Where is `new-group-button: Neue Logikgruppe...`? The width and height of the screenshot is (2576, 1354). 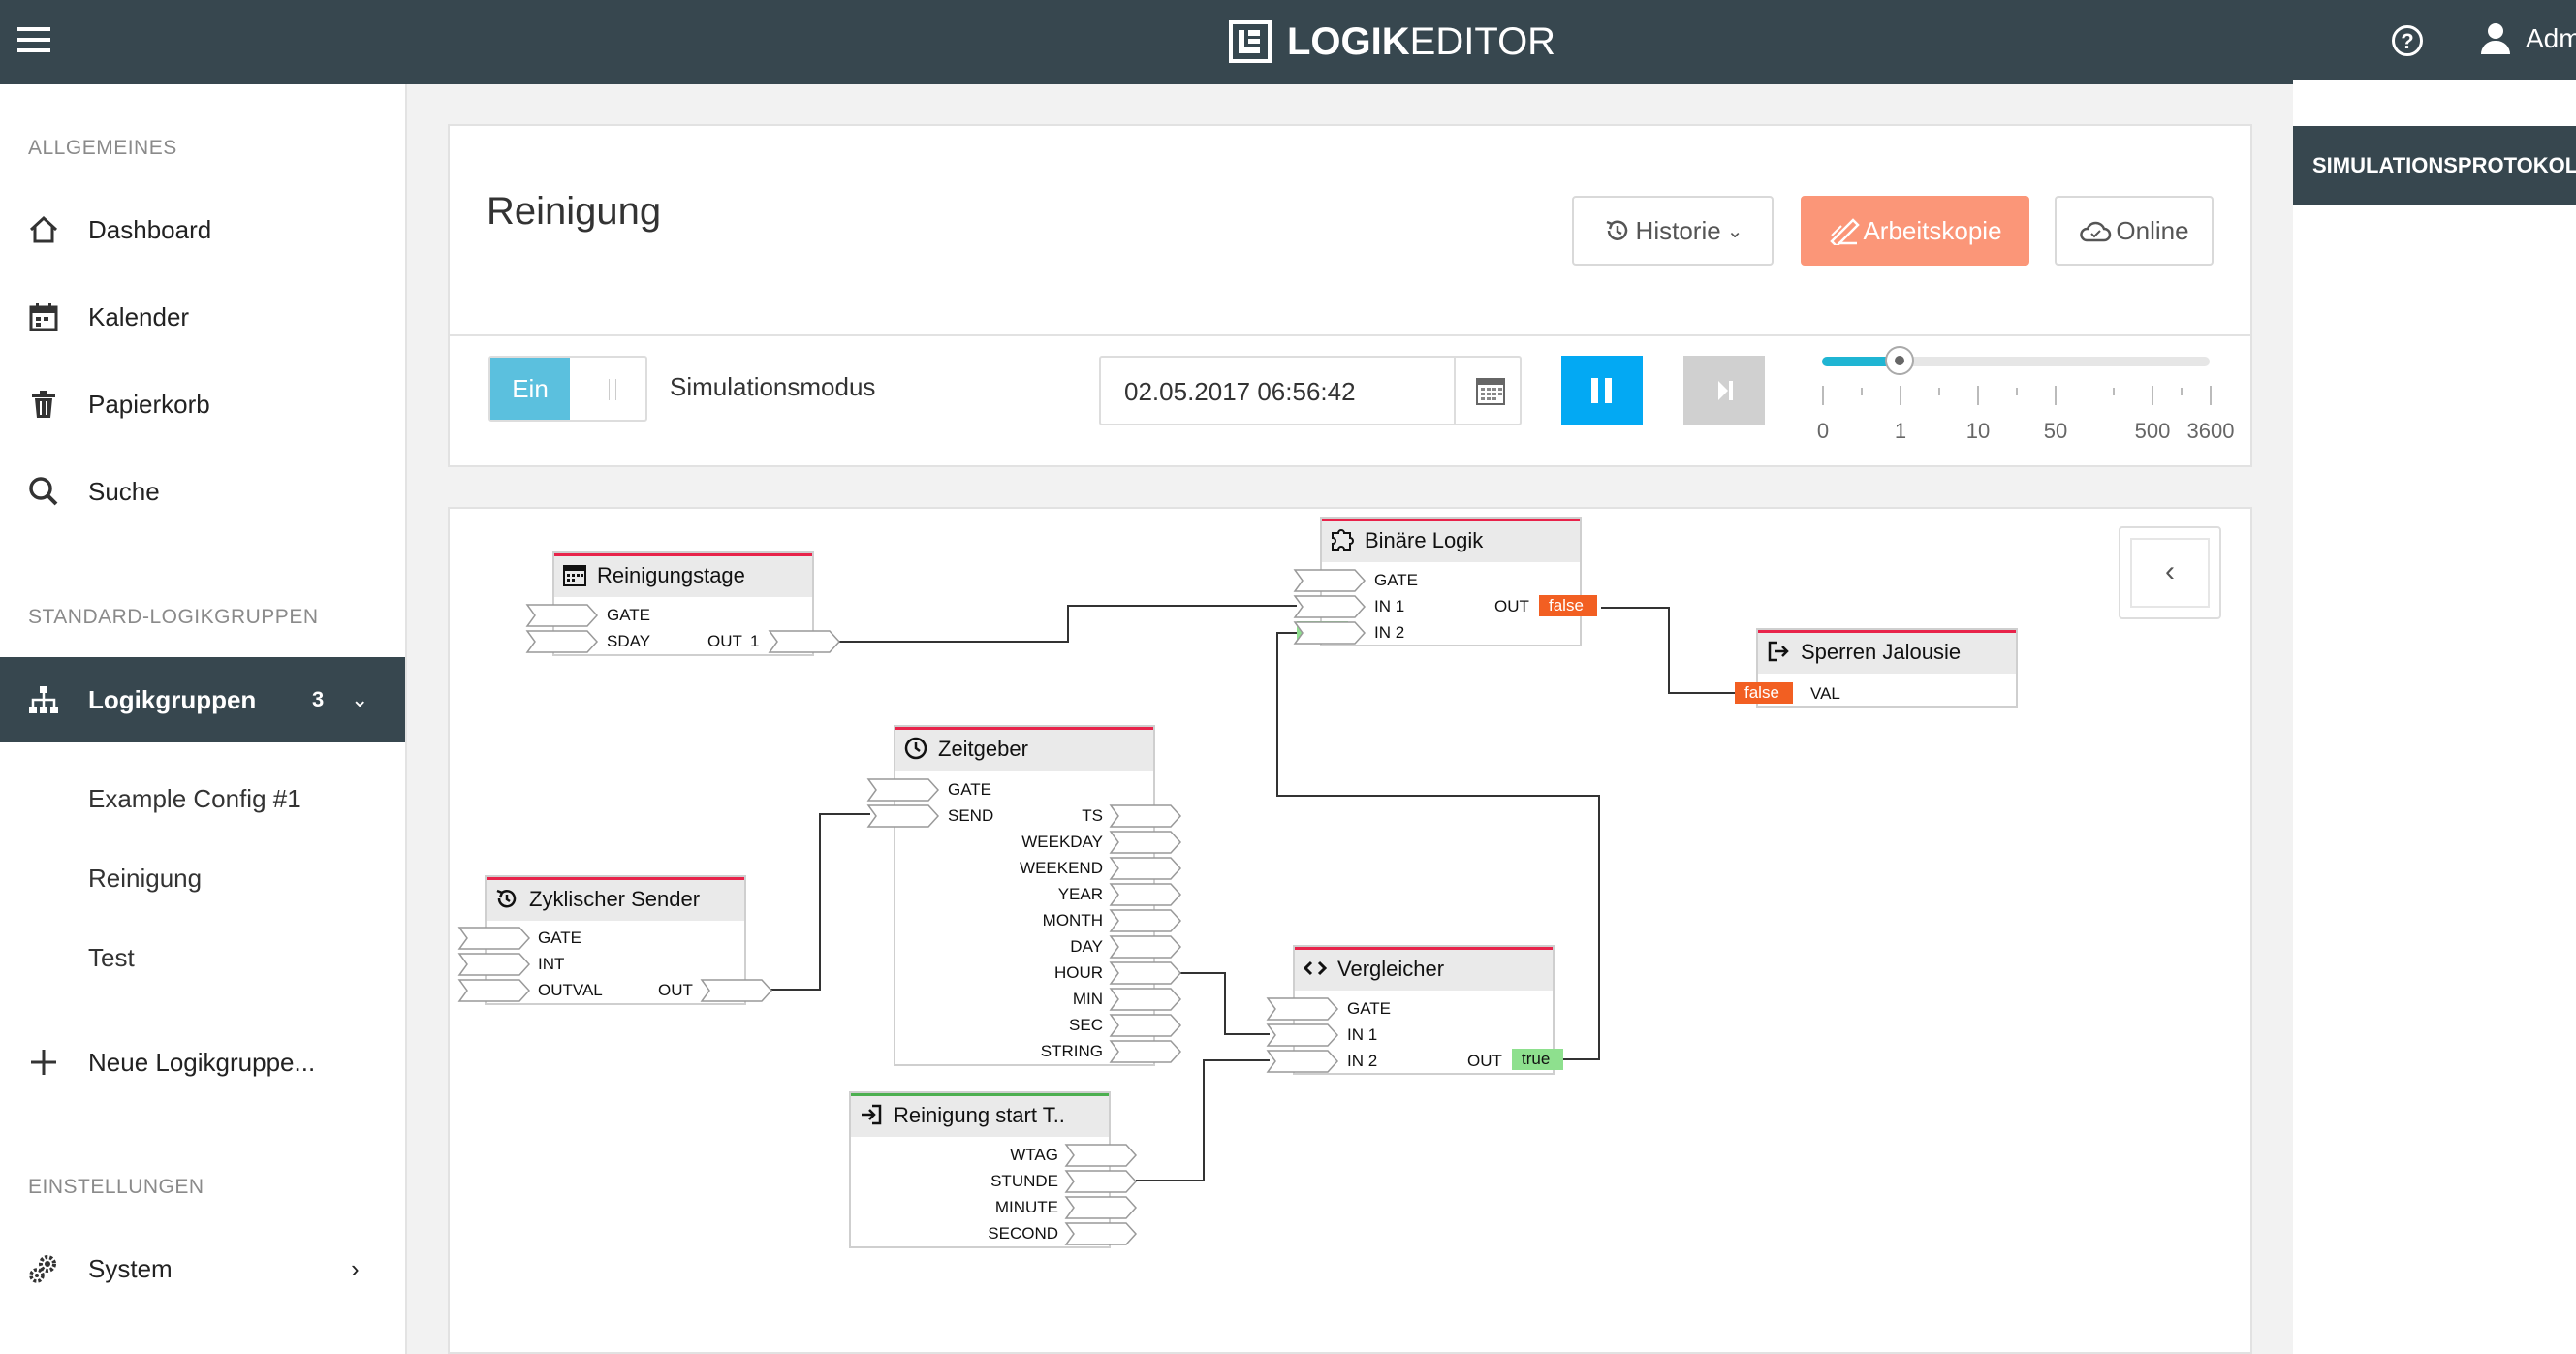
new-group-button: Neue Logikgruppe... is located at coordinates (202, 1062).